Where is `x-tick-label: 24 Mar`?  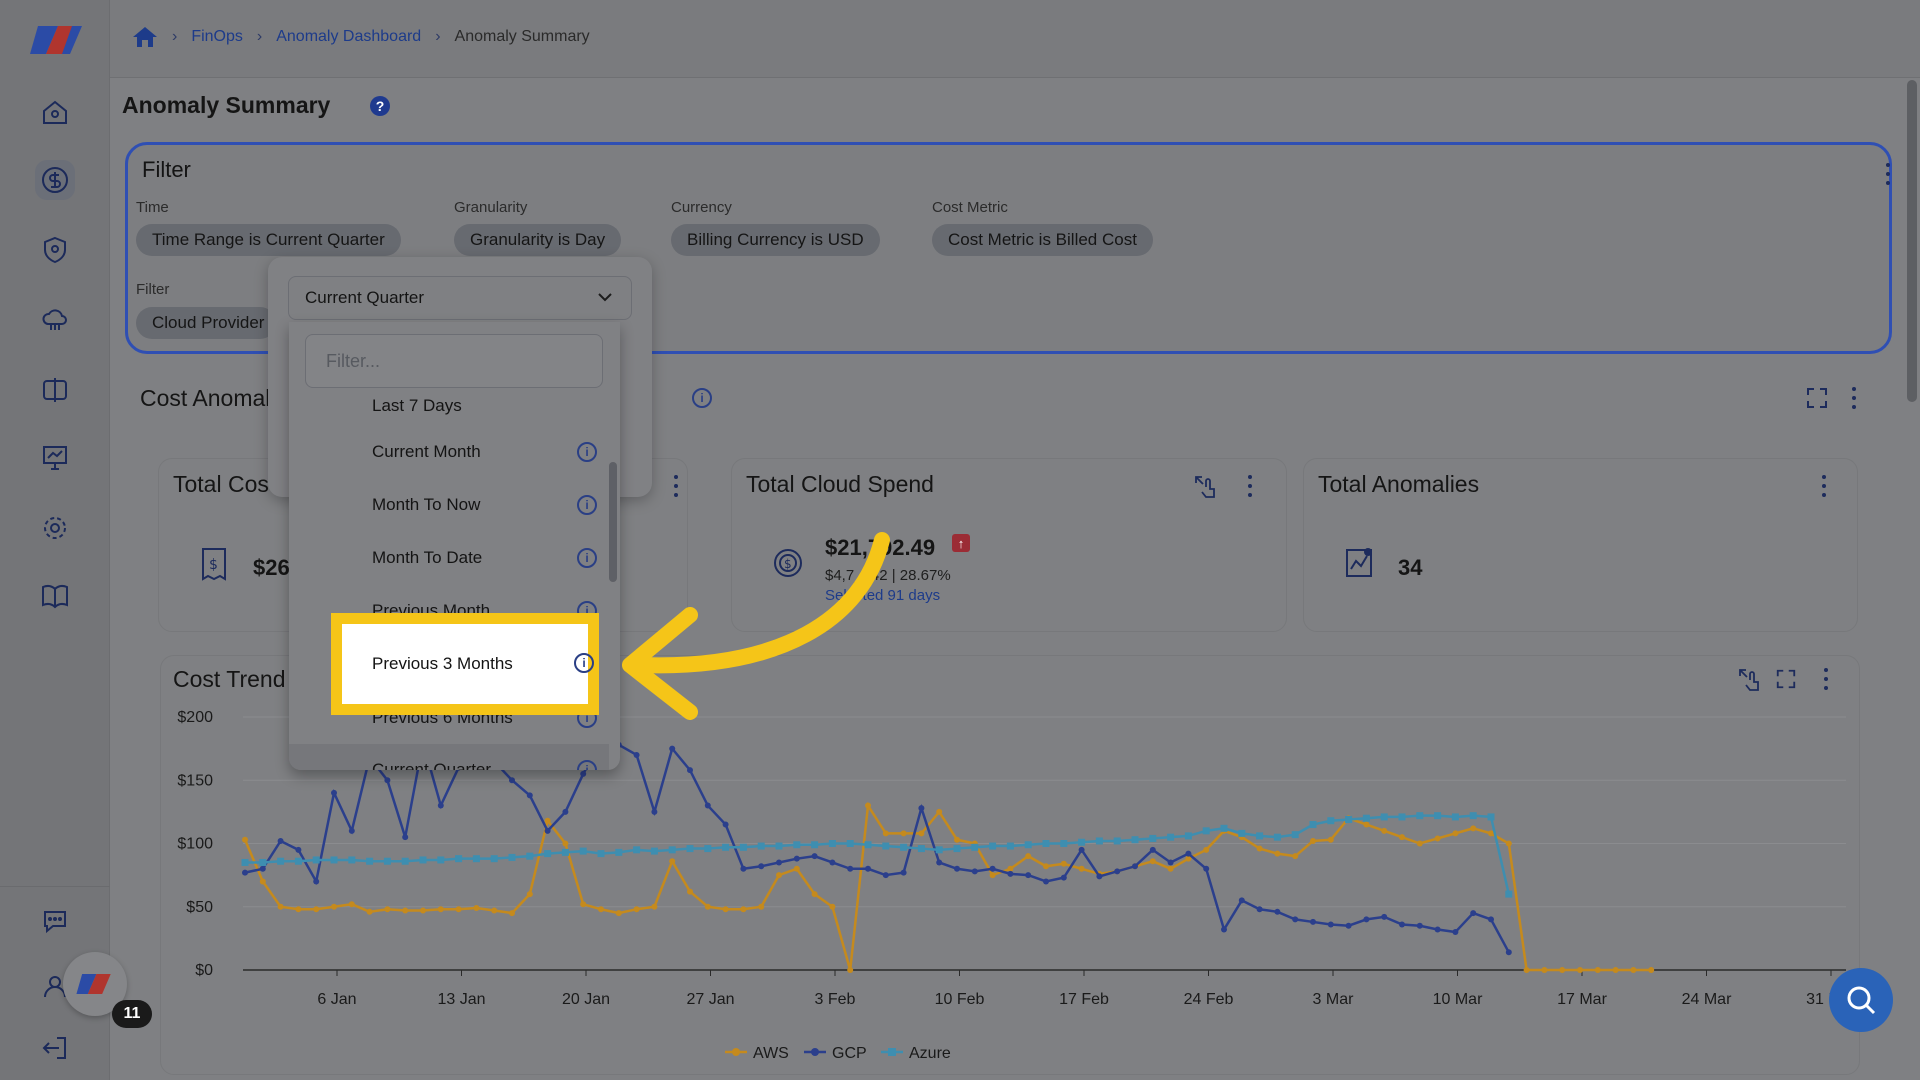
x-tick-label: 24 Mar is located at coordinates (1707, 999).